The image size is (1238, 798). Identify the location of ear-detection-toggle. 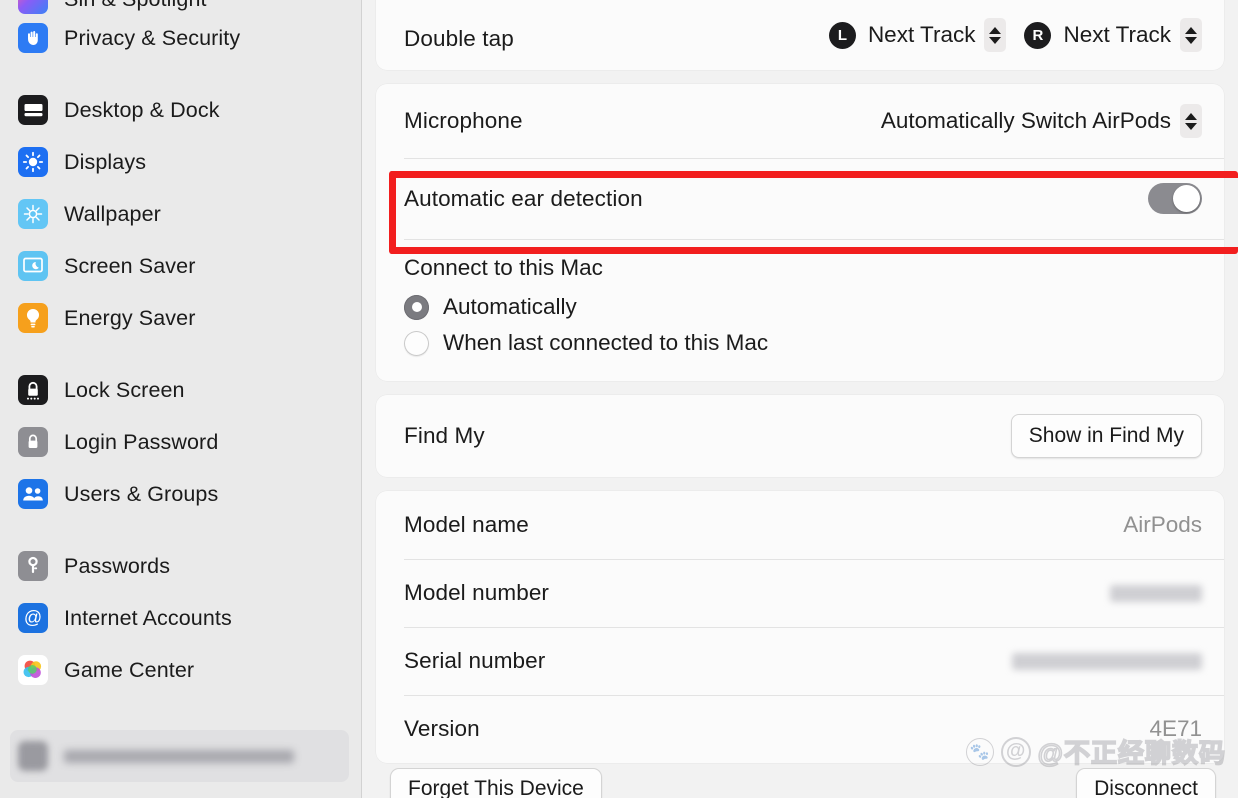
(1175, 198).